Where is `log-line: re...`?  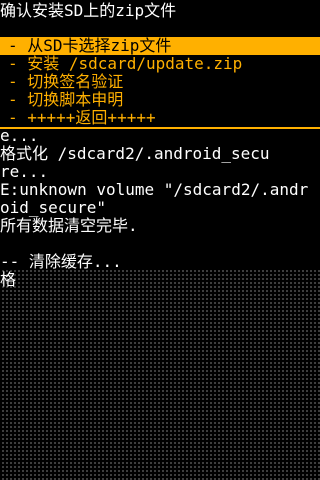 log-line: re... is located at coordinates (24, 172).